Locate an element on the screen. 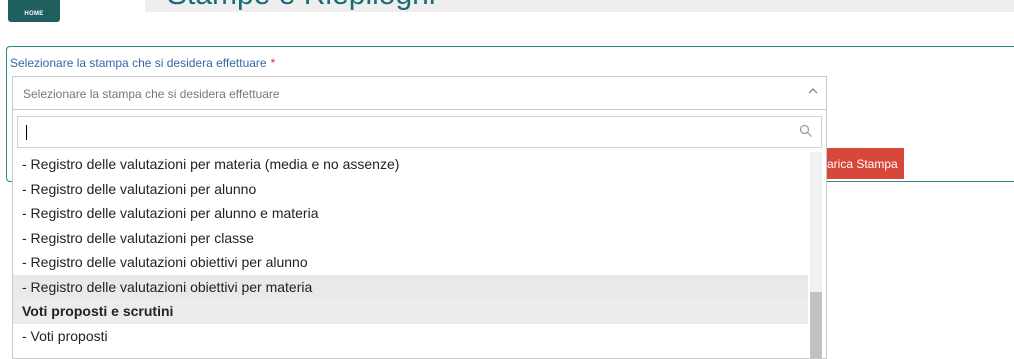 This screenshot has width=1014, height=359. dropdown-option: - Registro delle valutazioni per alunno is located at coordinates (410, 189).